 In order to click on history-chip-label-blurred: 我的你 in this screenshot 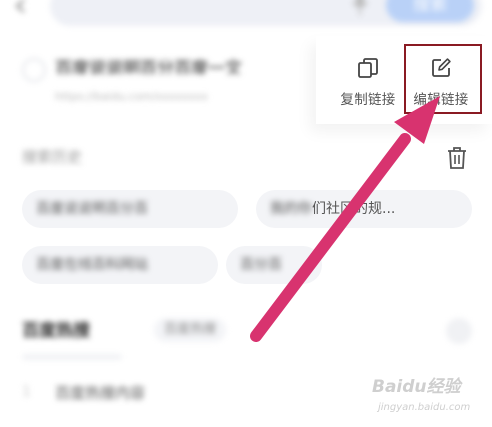, I will do `click(291, 209)`.